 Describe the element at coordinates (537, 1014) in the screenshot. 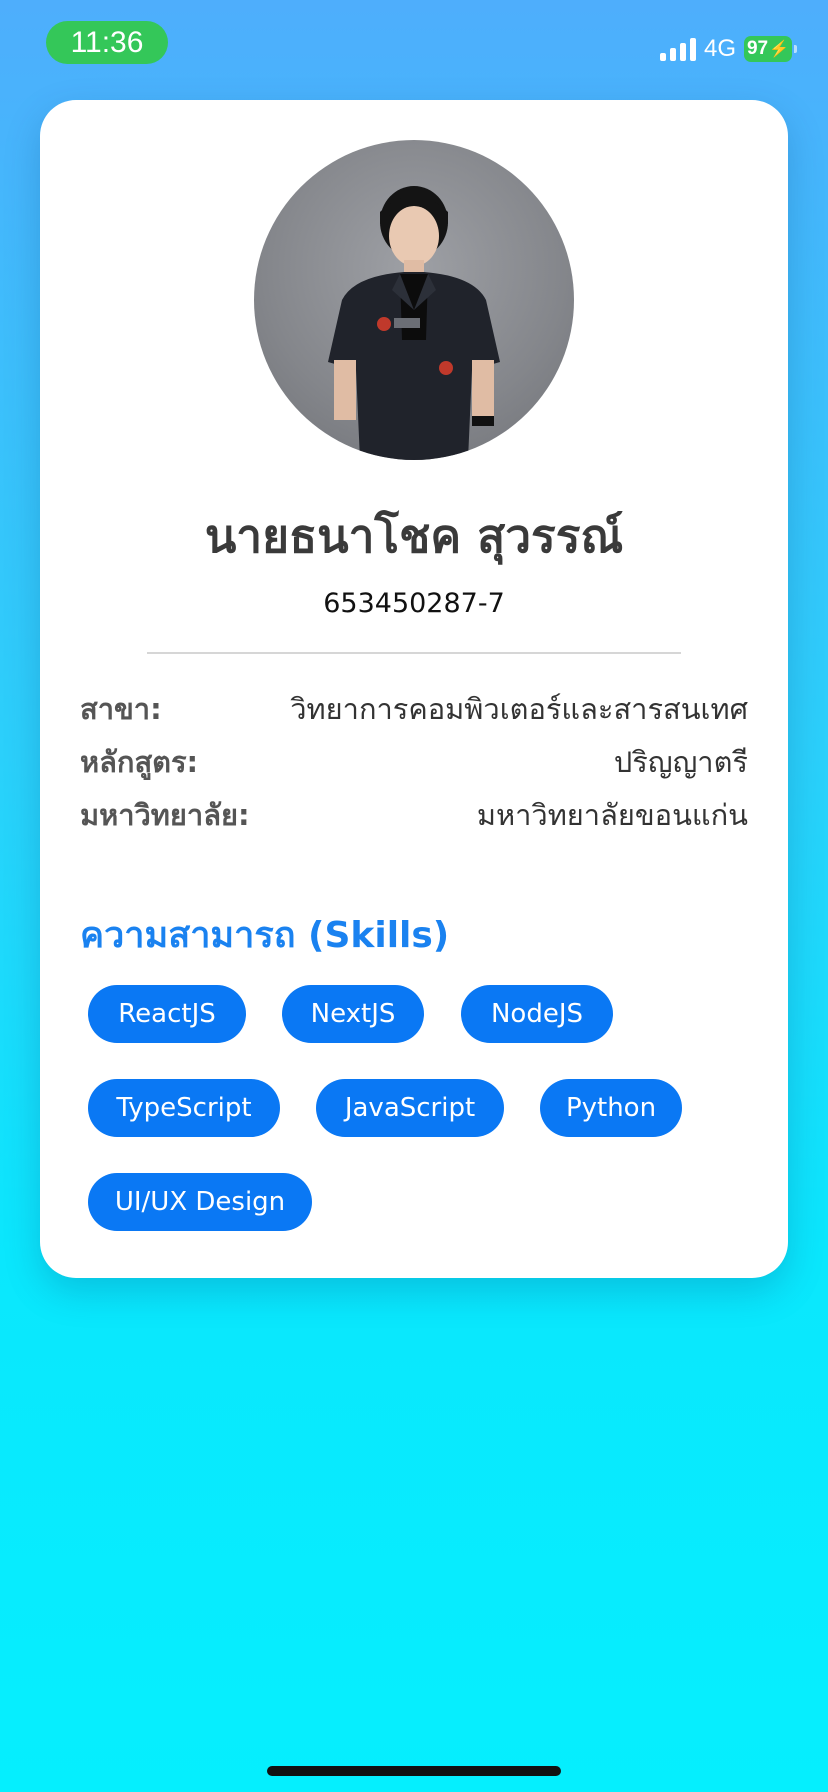

I see `skill-chip-nodejs: NodeJS` at that location.